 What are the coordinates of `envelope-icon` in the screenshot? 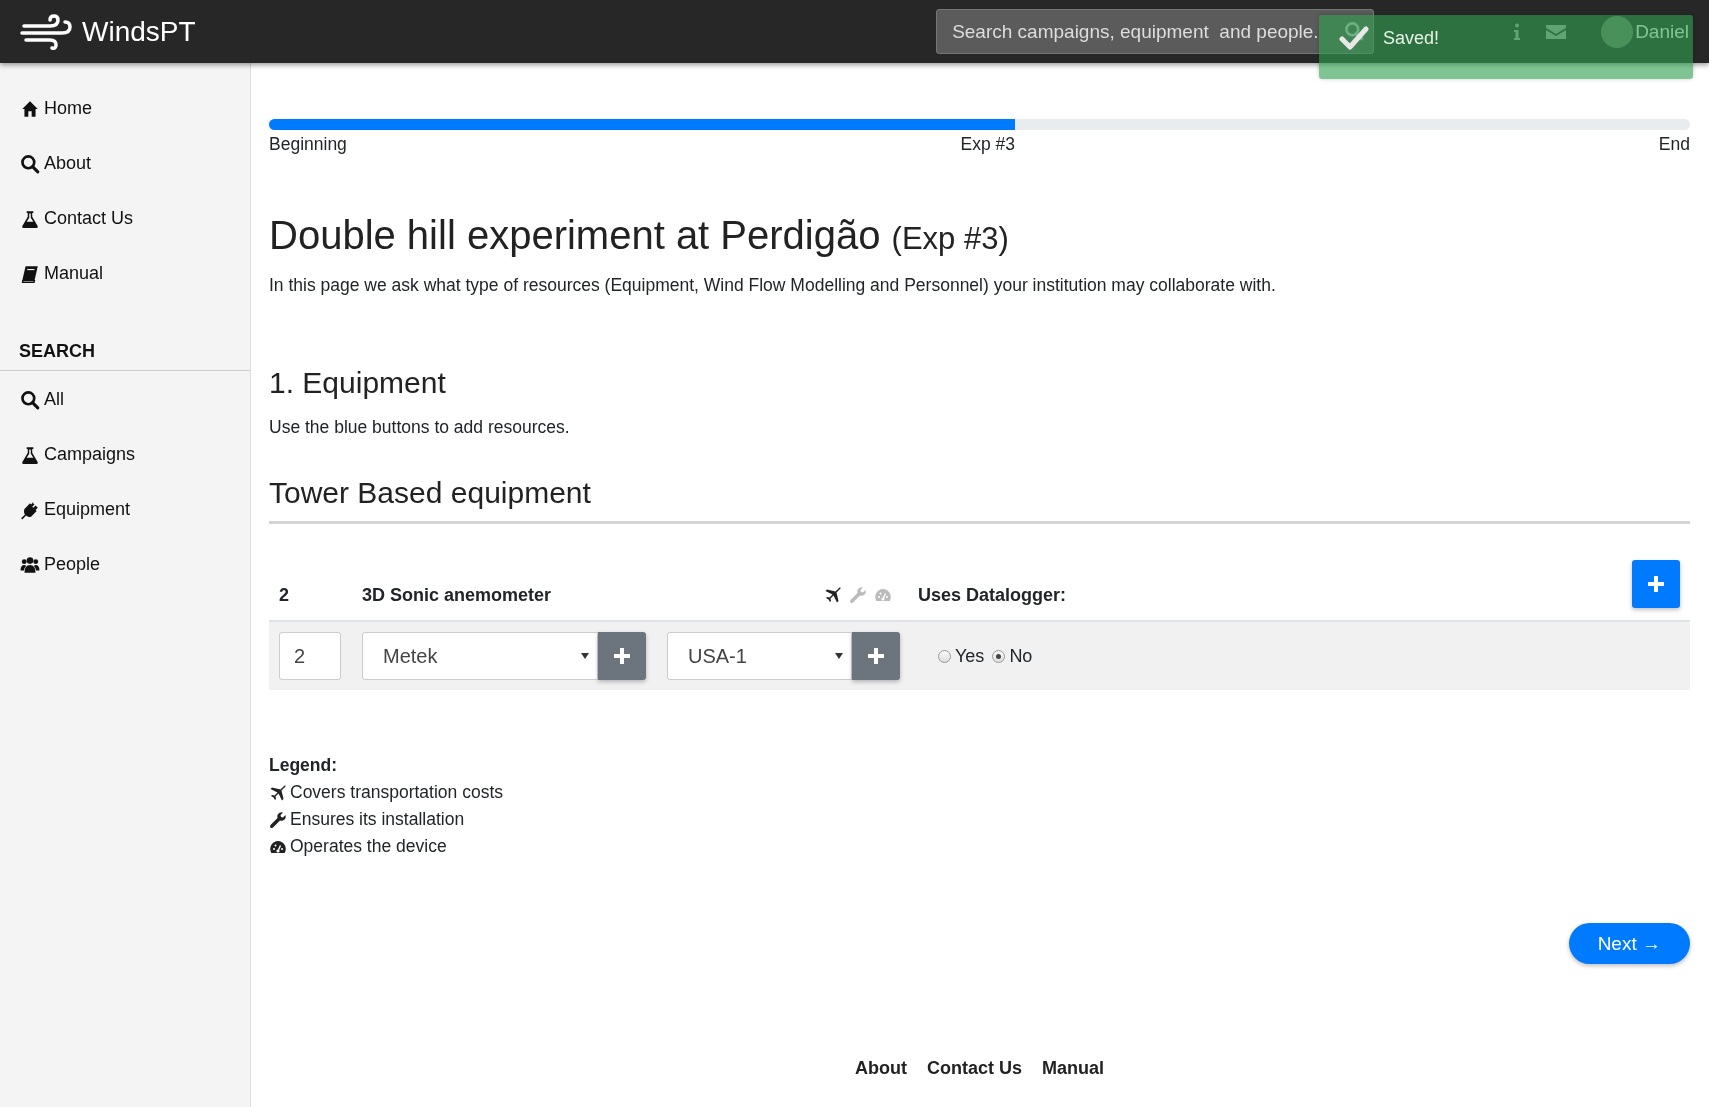 It's located at (1556, 31).